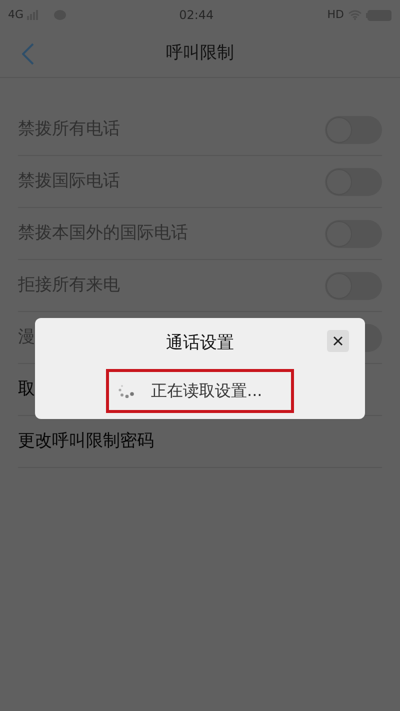 Image resolution: width=400 pixels, height=711 pixels. I want to click on loading-spinner-icon, so click(126, 391).